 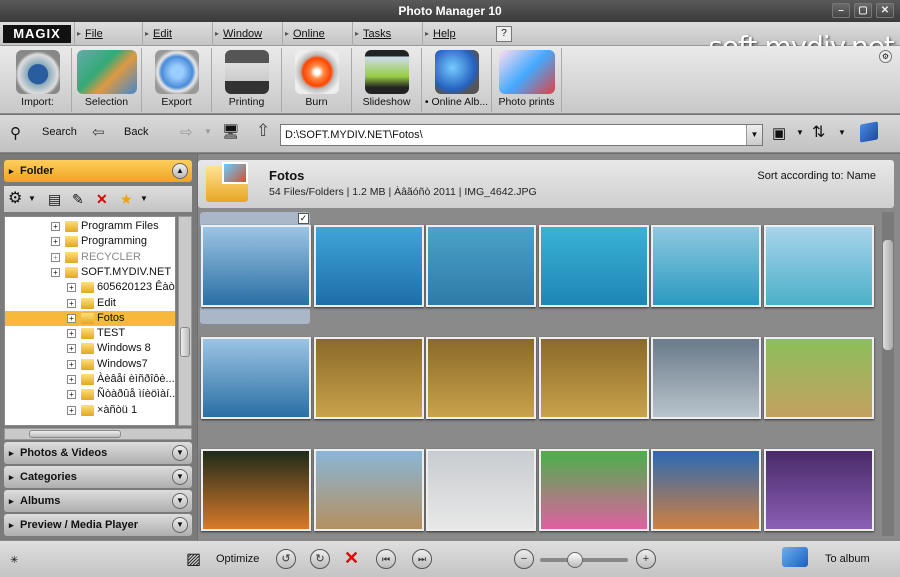 What do you see at coordinates (422, 559) in the screenshot?
I see `next-icon: ⏭` at bounding box center [422, 559].